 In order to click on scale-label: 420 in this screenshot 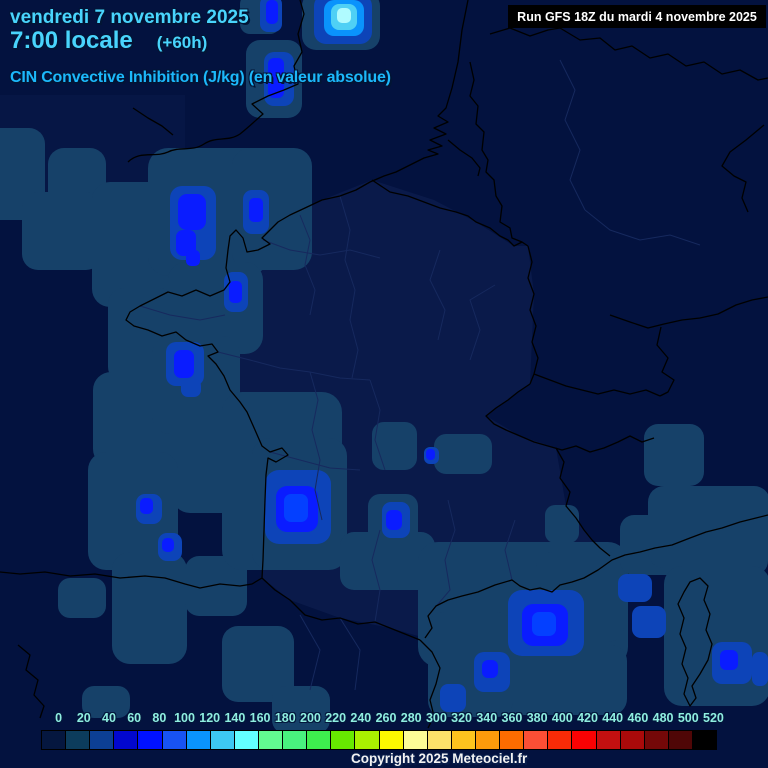, I will do `click(587, 718)`.